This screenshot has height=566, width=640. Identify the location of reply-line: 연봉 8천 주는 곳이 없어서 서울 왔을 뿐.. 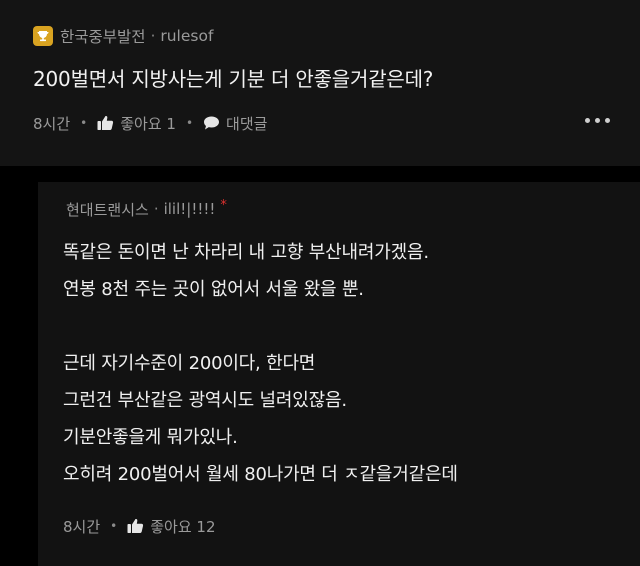
(213, 289).